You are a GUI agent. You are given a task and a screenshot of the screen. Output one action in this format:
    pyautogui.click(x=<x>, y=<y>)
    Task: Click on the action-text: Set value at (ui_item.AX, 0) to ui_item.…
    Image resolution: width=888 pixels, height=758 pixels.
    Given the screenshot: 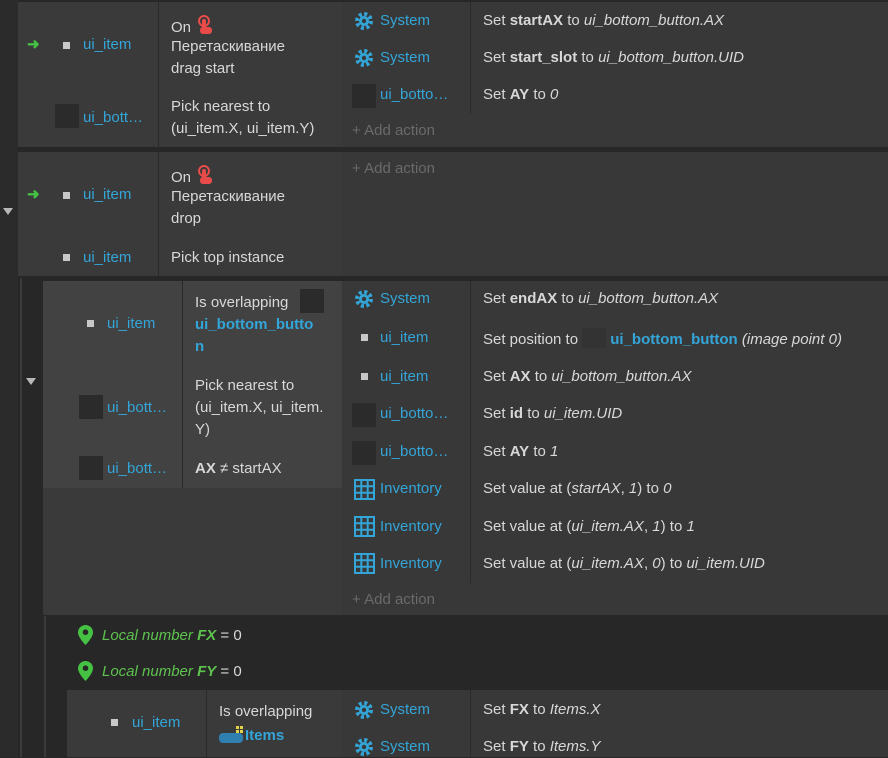 What is the action you would take?
    pyautogui.click(x=624, y=564)
    